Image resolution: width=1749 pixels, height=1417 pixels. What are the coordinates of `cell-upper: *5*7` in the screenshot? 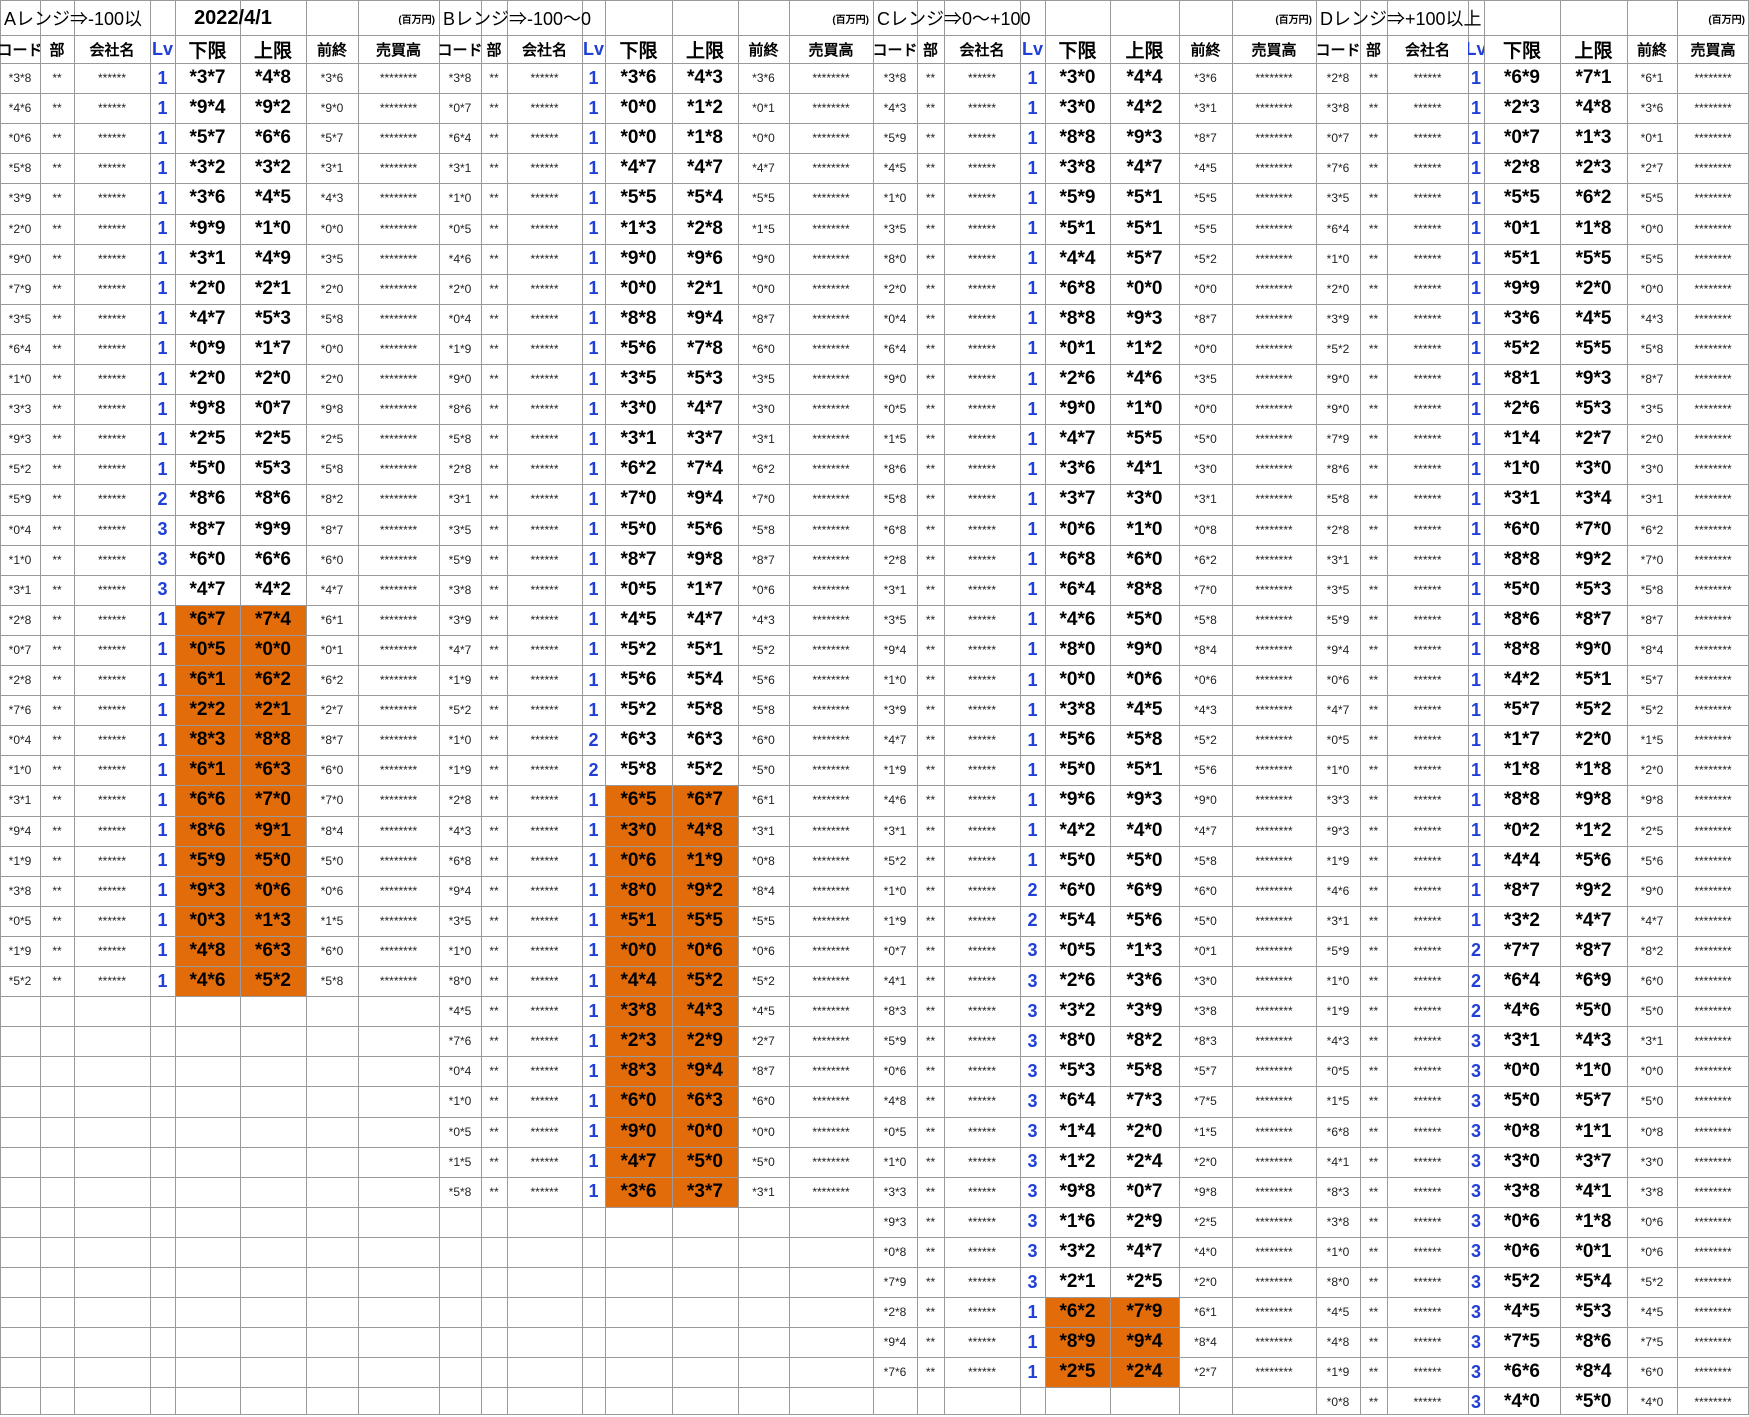 It's located at (1593, 1101).